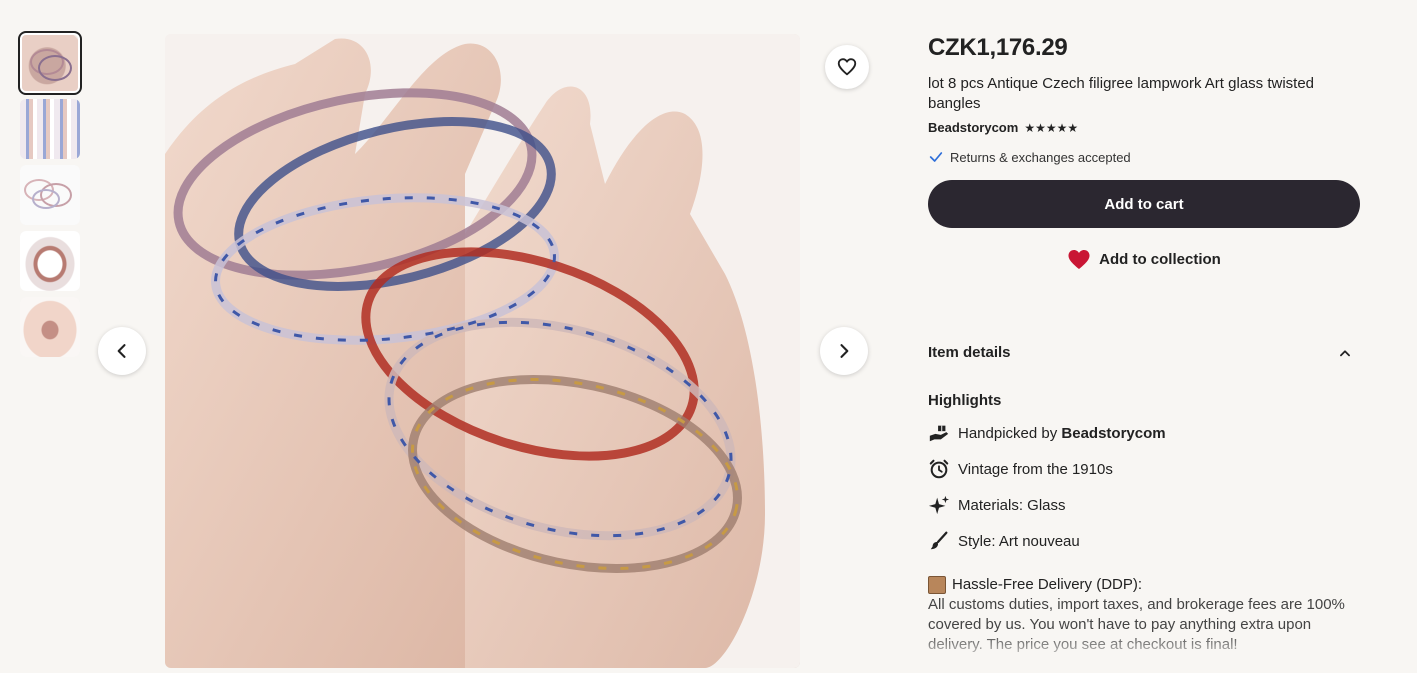  What do you see at coordinates (1144, 157) in the screenshot?
I see `returns-info: Returns & exchanges accepted` at bounding box center [1144, 157].